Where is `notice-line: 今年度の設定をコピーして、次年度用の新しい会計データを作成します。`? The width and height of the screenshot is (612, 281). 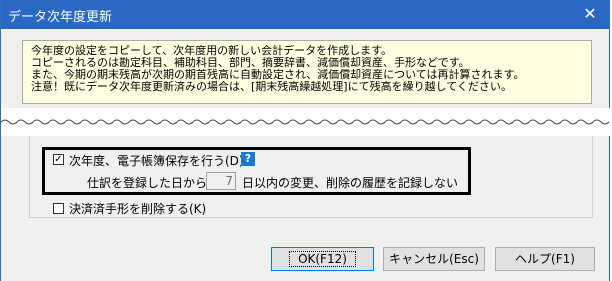 notice-line: 今年度の設定をコピーして、次年度用の新しい会計データを作成します。 is located at coordinates (212, 51).